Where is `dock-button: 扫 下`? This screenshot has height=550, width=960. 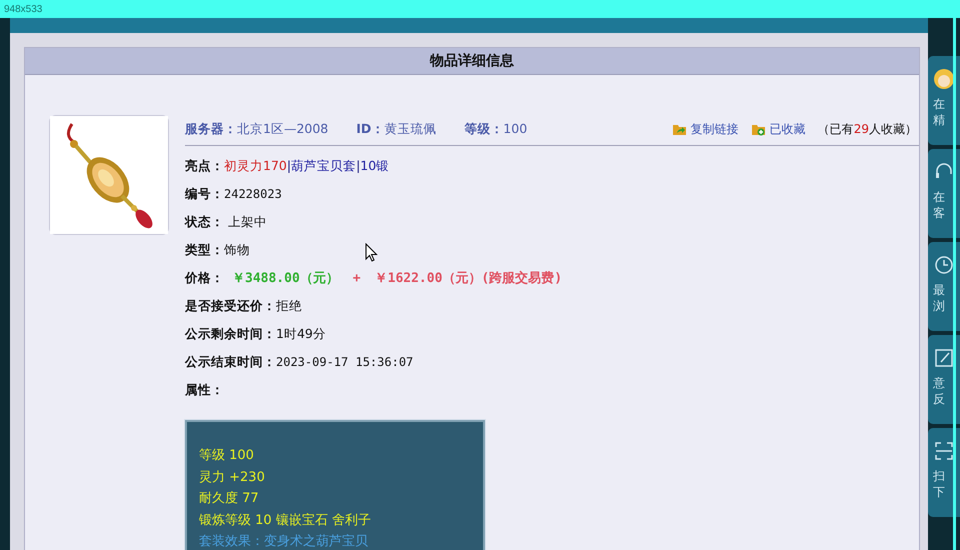 dock-button: 扫 下 is located at coordinates (944, 472).